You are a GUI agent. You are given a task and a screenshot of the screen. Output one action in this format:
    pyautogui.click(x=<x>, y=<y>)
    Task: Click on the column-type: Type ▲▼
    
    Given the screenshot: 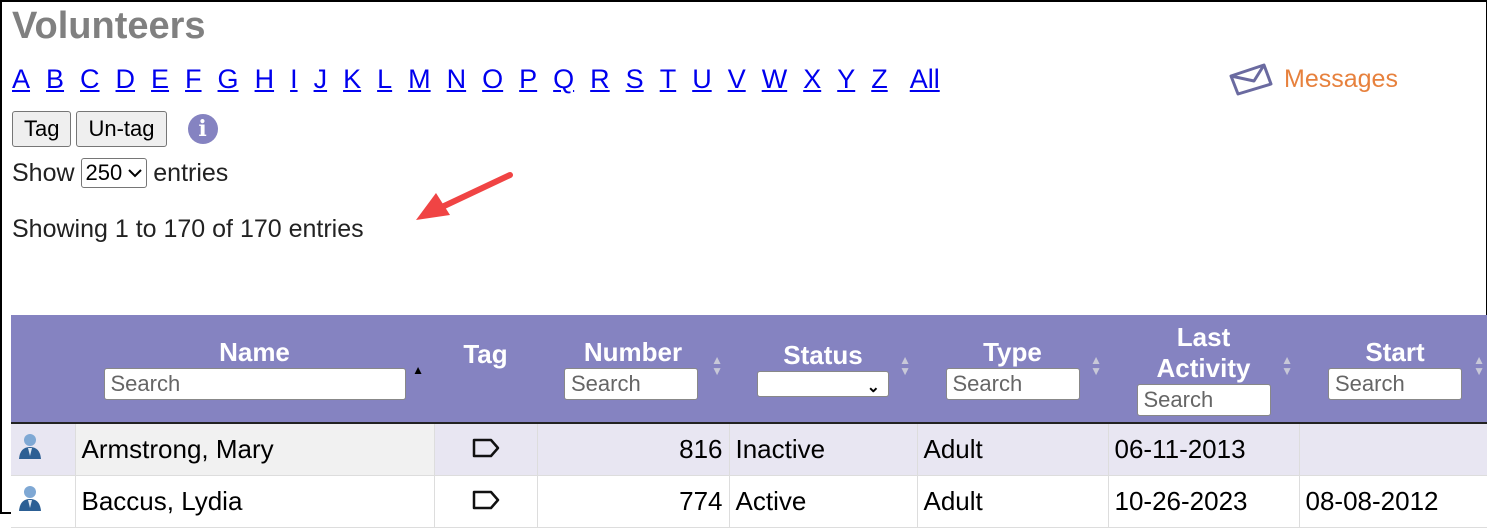 What is the action you would take?
    pyautogui.click(x=1012, y=369)
    